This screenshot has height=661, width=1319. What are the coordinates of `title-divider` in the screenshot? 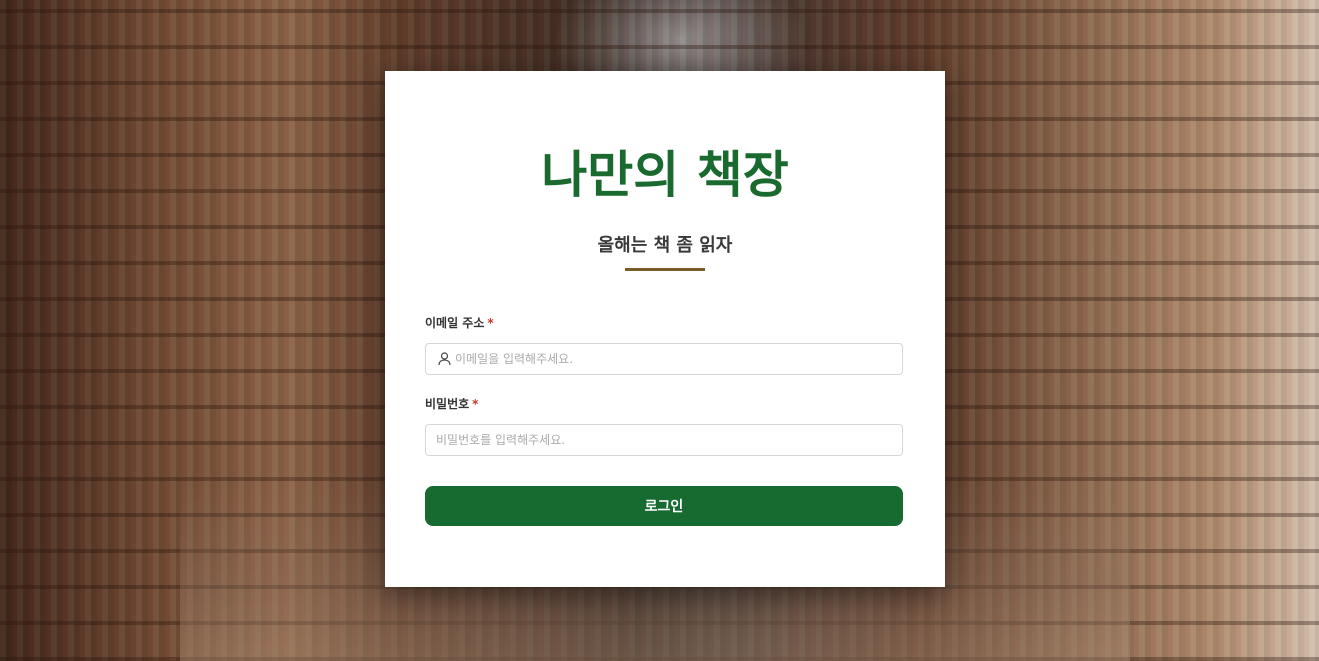 It's located at (665, 269).